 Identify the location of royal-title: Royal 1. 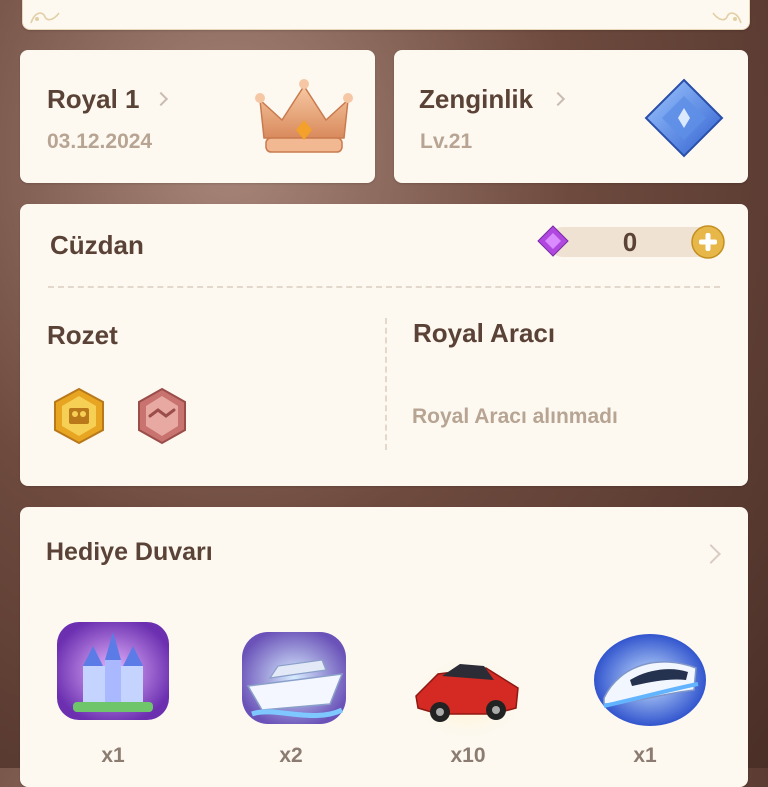
(93, 99).